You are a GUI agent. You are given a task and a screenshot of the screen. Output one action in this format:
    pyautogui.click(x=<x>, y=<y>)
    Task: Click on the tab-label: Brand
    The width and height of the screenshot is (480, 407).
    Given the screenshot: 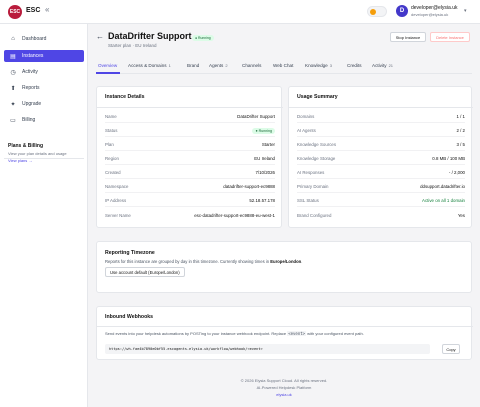 What is the action you would take?
    pyautogui.click(x=193, y=65)
    